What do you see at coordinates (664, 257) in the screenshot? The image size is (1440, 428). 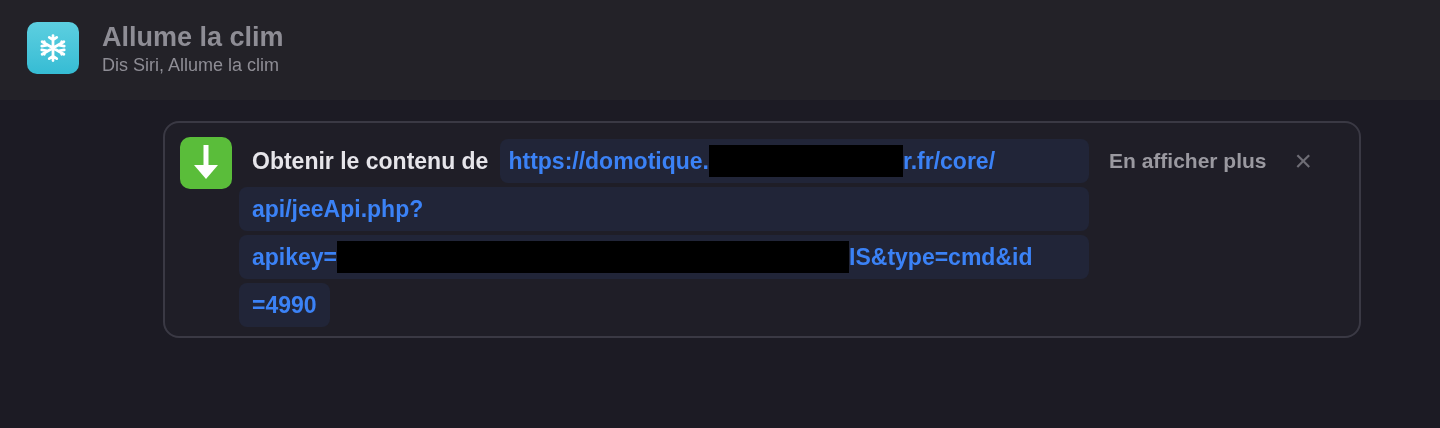 I see `url-token: apikey= IS&type=cmd&id` at bounding box center [664, 257].